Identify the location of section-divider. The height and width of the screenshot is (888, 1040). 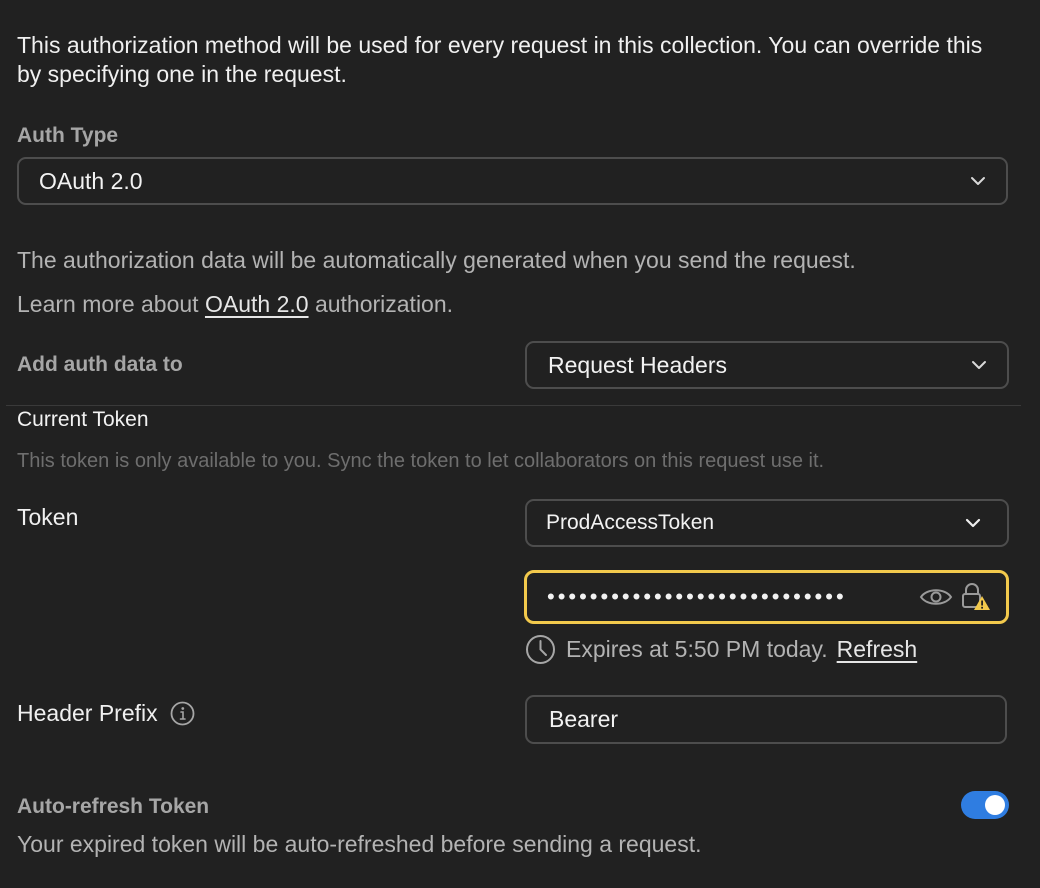
(513, 405).